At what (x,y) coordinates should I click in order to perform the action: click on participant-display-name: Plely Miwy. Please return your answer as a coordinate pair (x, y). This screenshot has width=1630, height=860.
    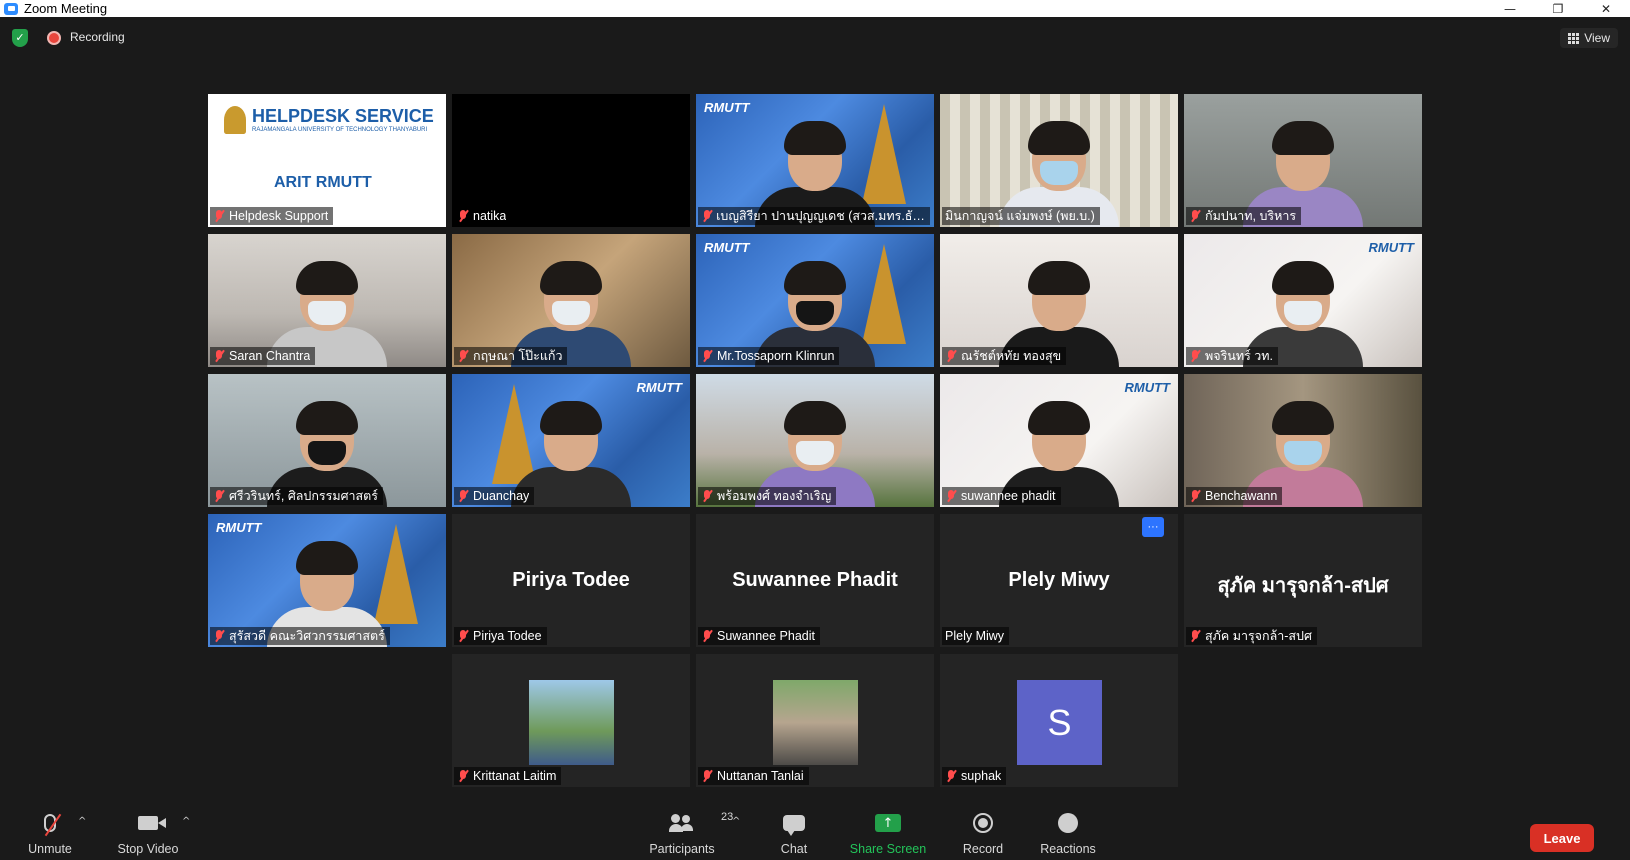
    Looking at the image, I should click on (1059, 580).